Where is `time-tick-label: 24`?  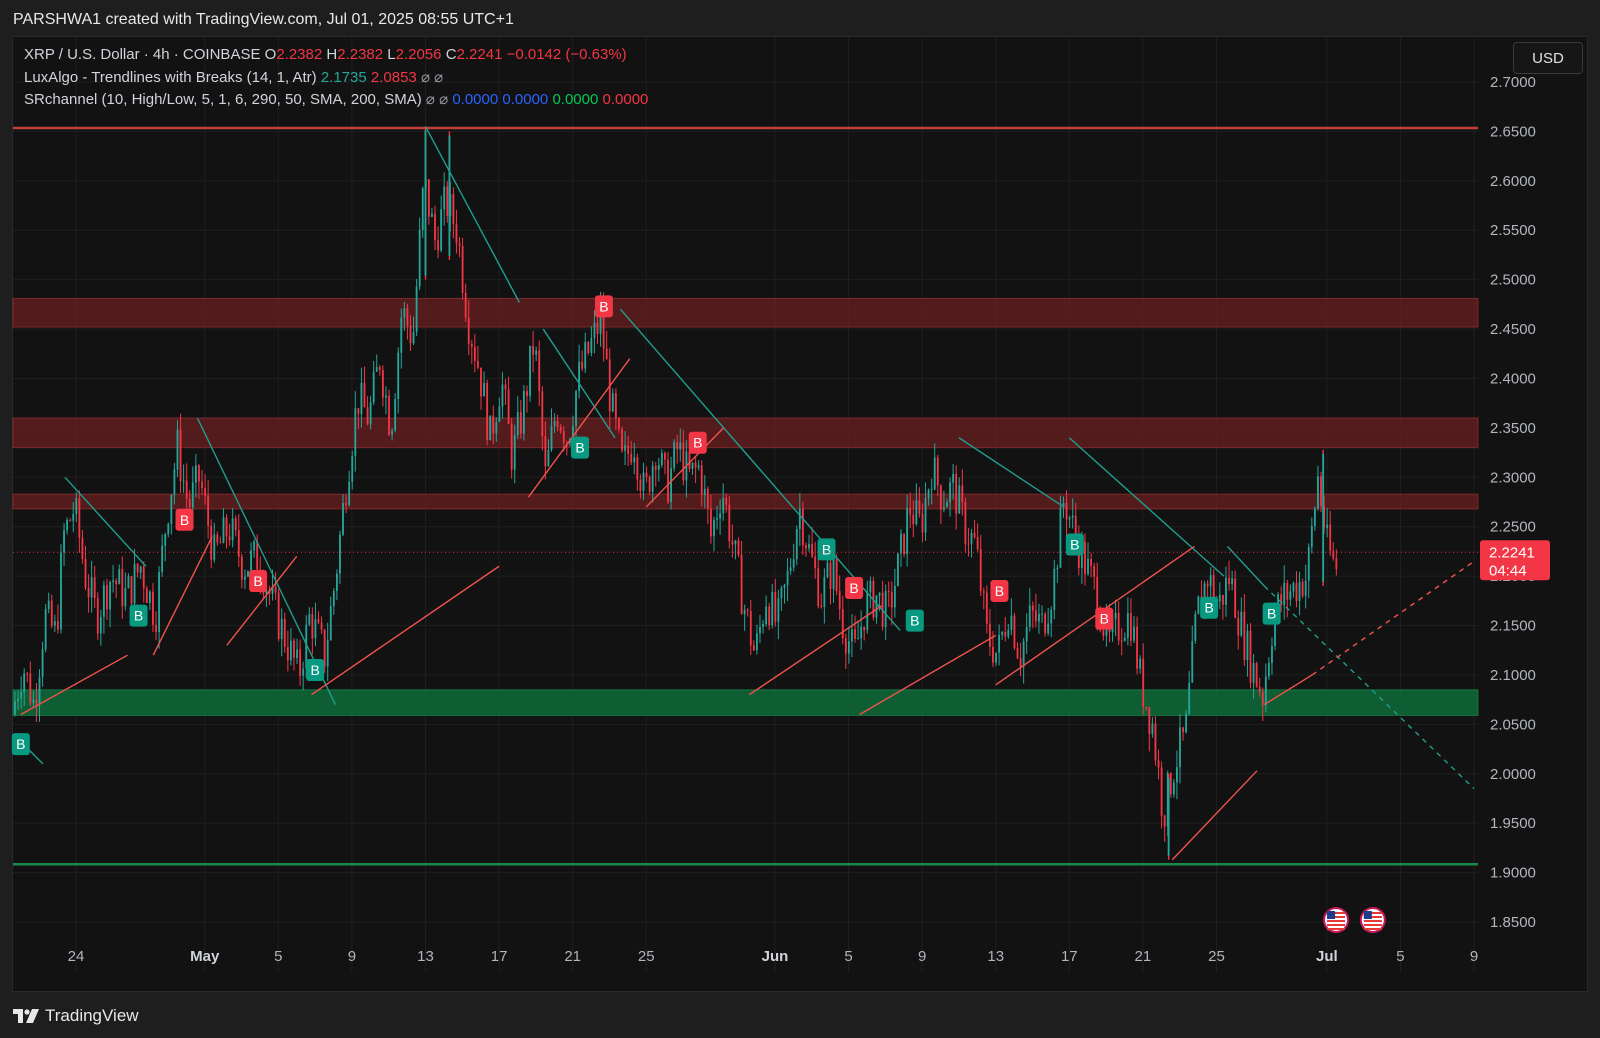
time-tick-label: 24 is located at coordinates (76, 956).